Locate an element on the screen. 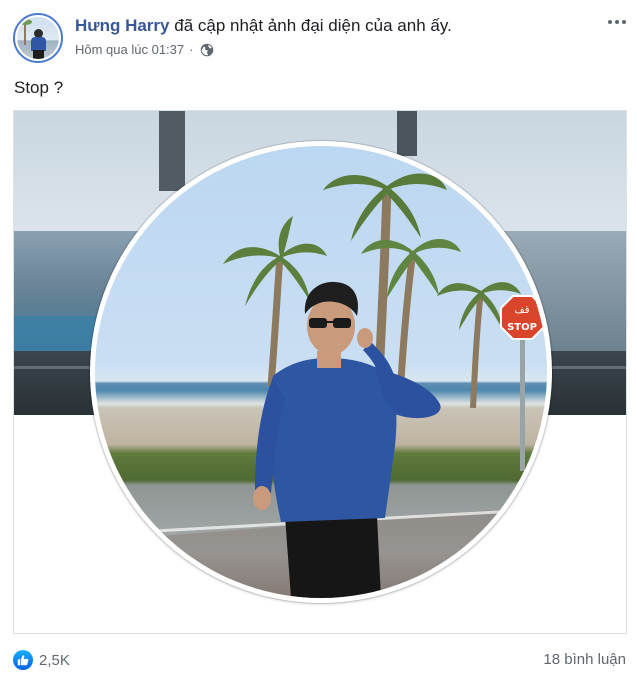 The width and height of the screenshot is (637, 682). stop-sign-arabic: قف is located at coordinates (521, 310).